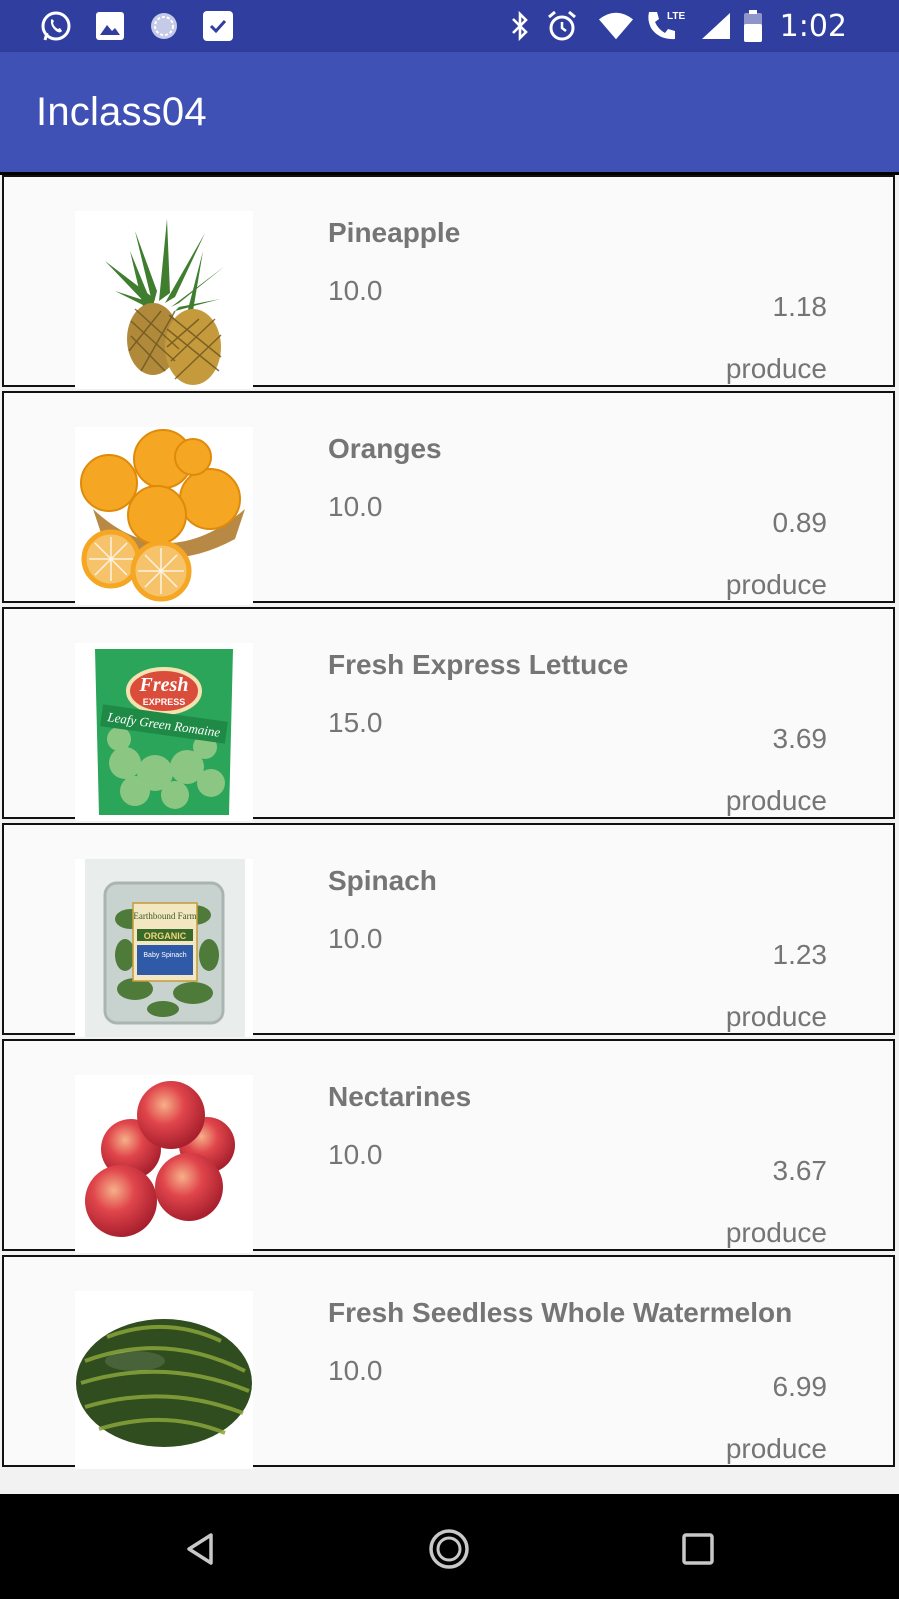  Describe the element at coordinates (400, 1096) in the screenshot. I see `product-name: Nectarines` at that location.